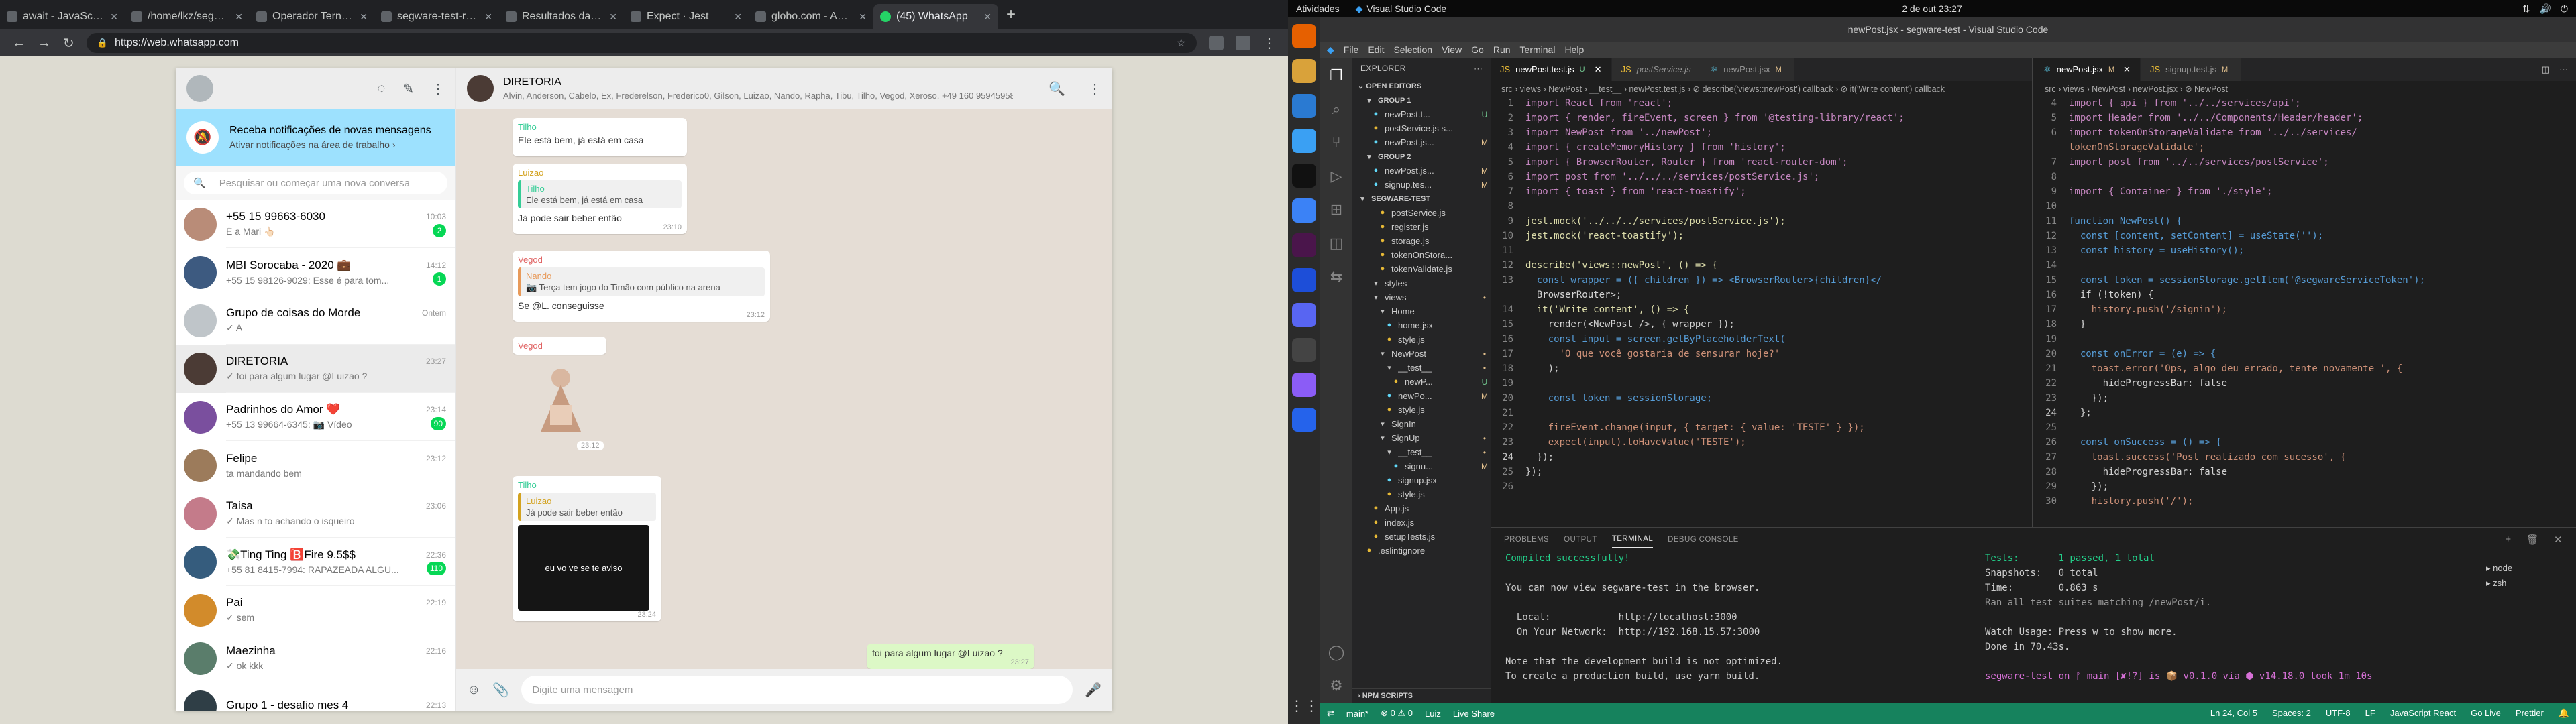 Image resolution: width=2576 pixels, height=724 pixels. I want to click on tree-folder: ▾ NewPost •, so click(1421, 354).